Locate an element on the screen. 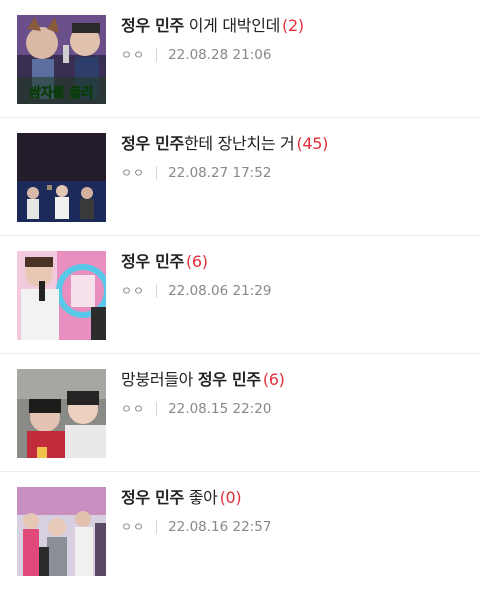 This screenshot has width=480, height=596. comment-count: (45) is located at coordinates (312, 143).